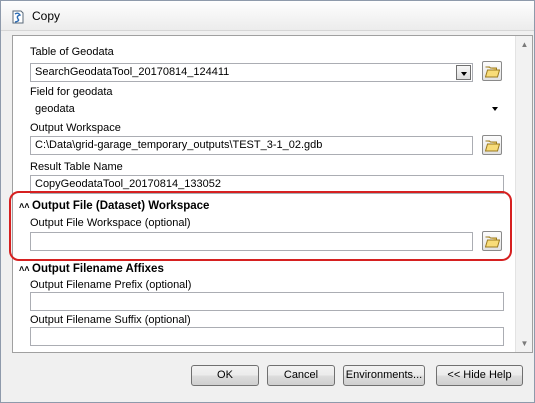 The height and width of the screenshot is (403, 535). I want to click on output-filename-prefix-label: Output Filename Prefix (optional), so click(111, 285).